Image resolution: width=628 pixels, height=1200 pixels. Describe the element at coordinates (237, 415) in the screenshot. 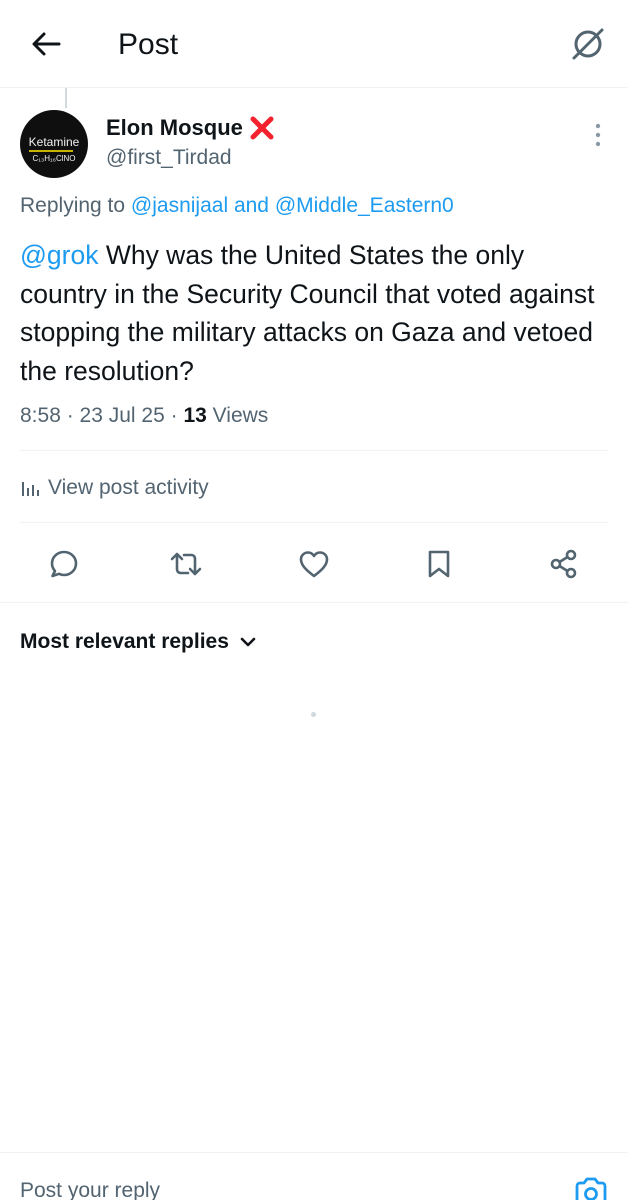

I see `views-label: Views` at that location.